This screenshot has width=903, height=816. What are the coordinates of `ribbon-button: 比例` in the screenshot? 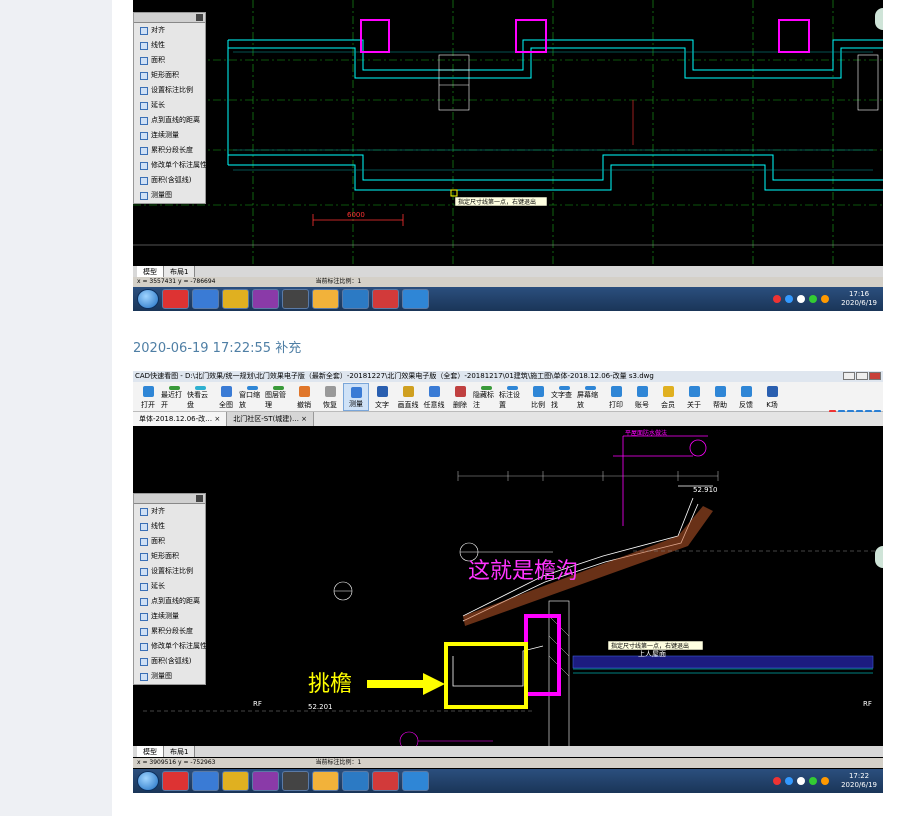 It's located at (538, 397).